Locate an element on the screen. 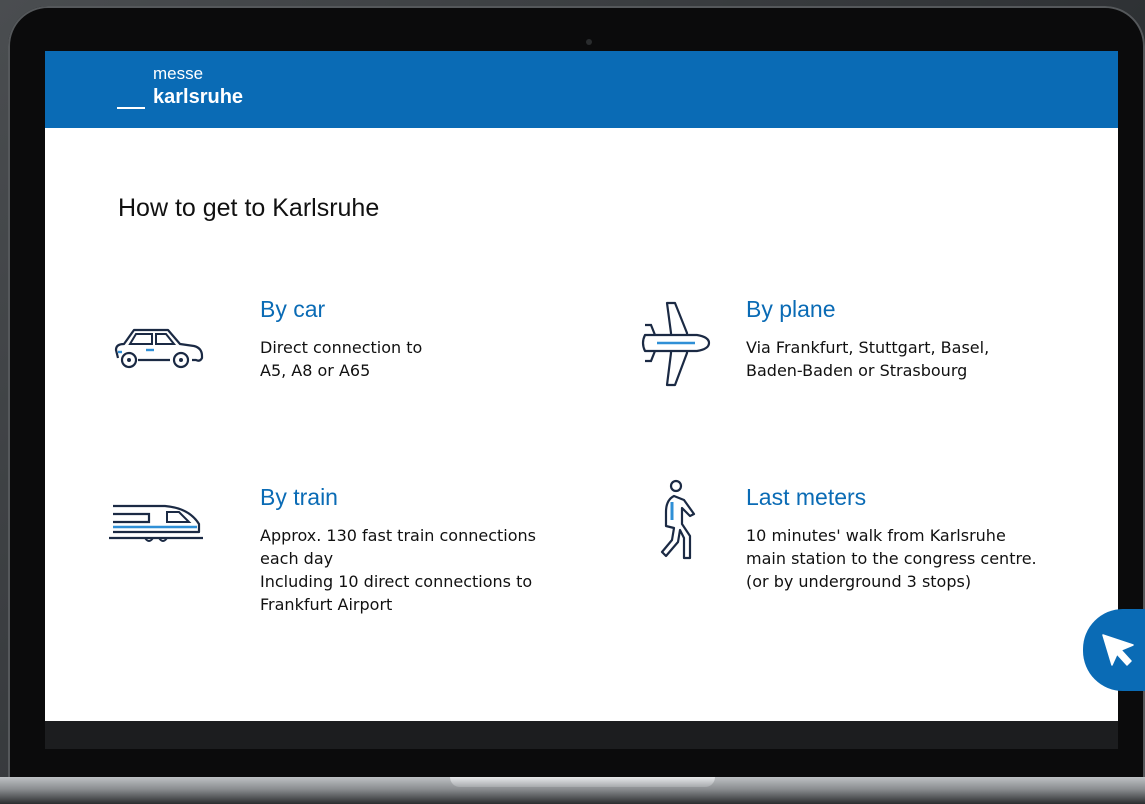 The width and height of the screenshot is (1145, 804). car-icon is located at coordinates (158, 351).